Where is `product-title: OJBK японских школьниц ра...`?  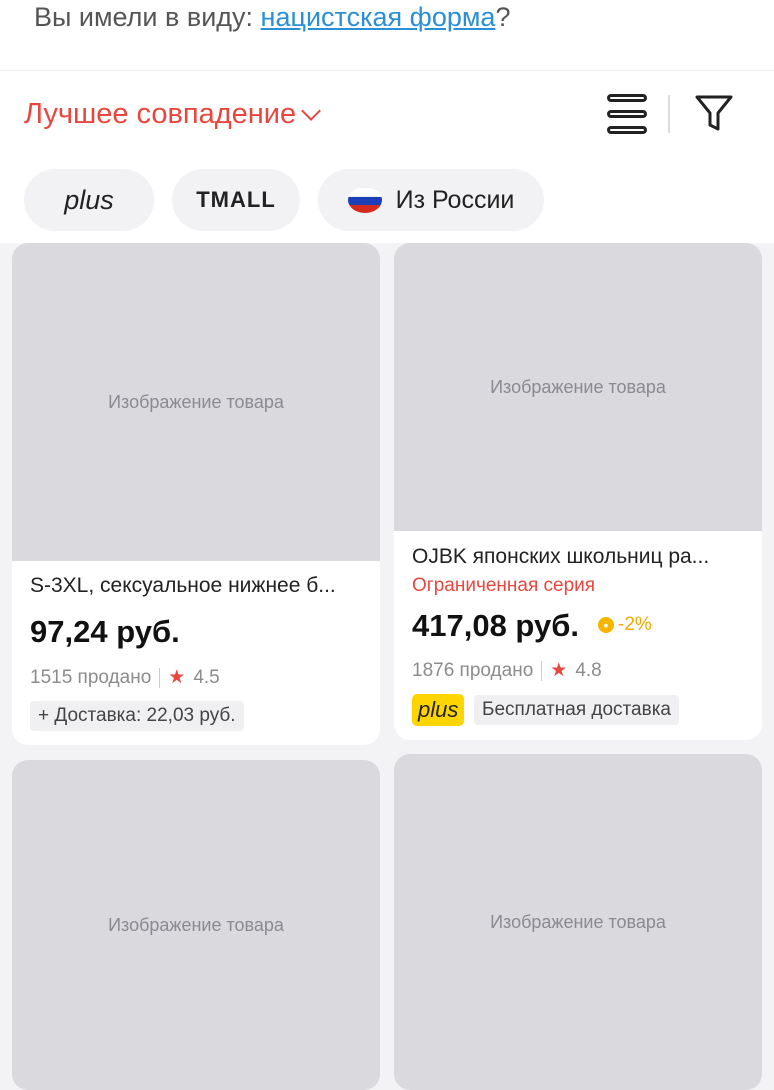 product-title: OJBK японских школьниц ра... is located at coordinates (561, 556).